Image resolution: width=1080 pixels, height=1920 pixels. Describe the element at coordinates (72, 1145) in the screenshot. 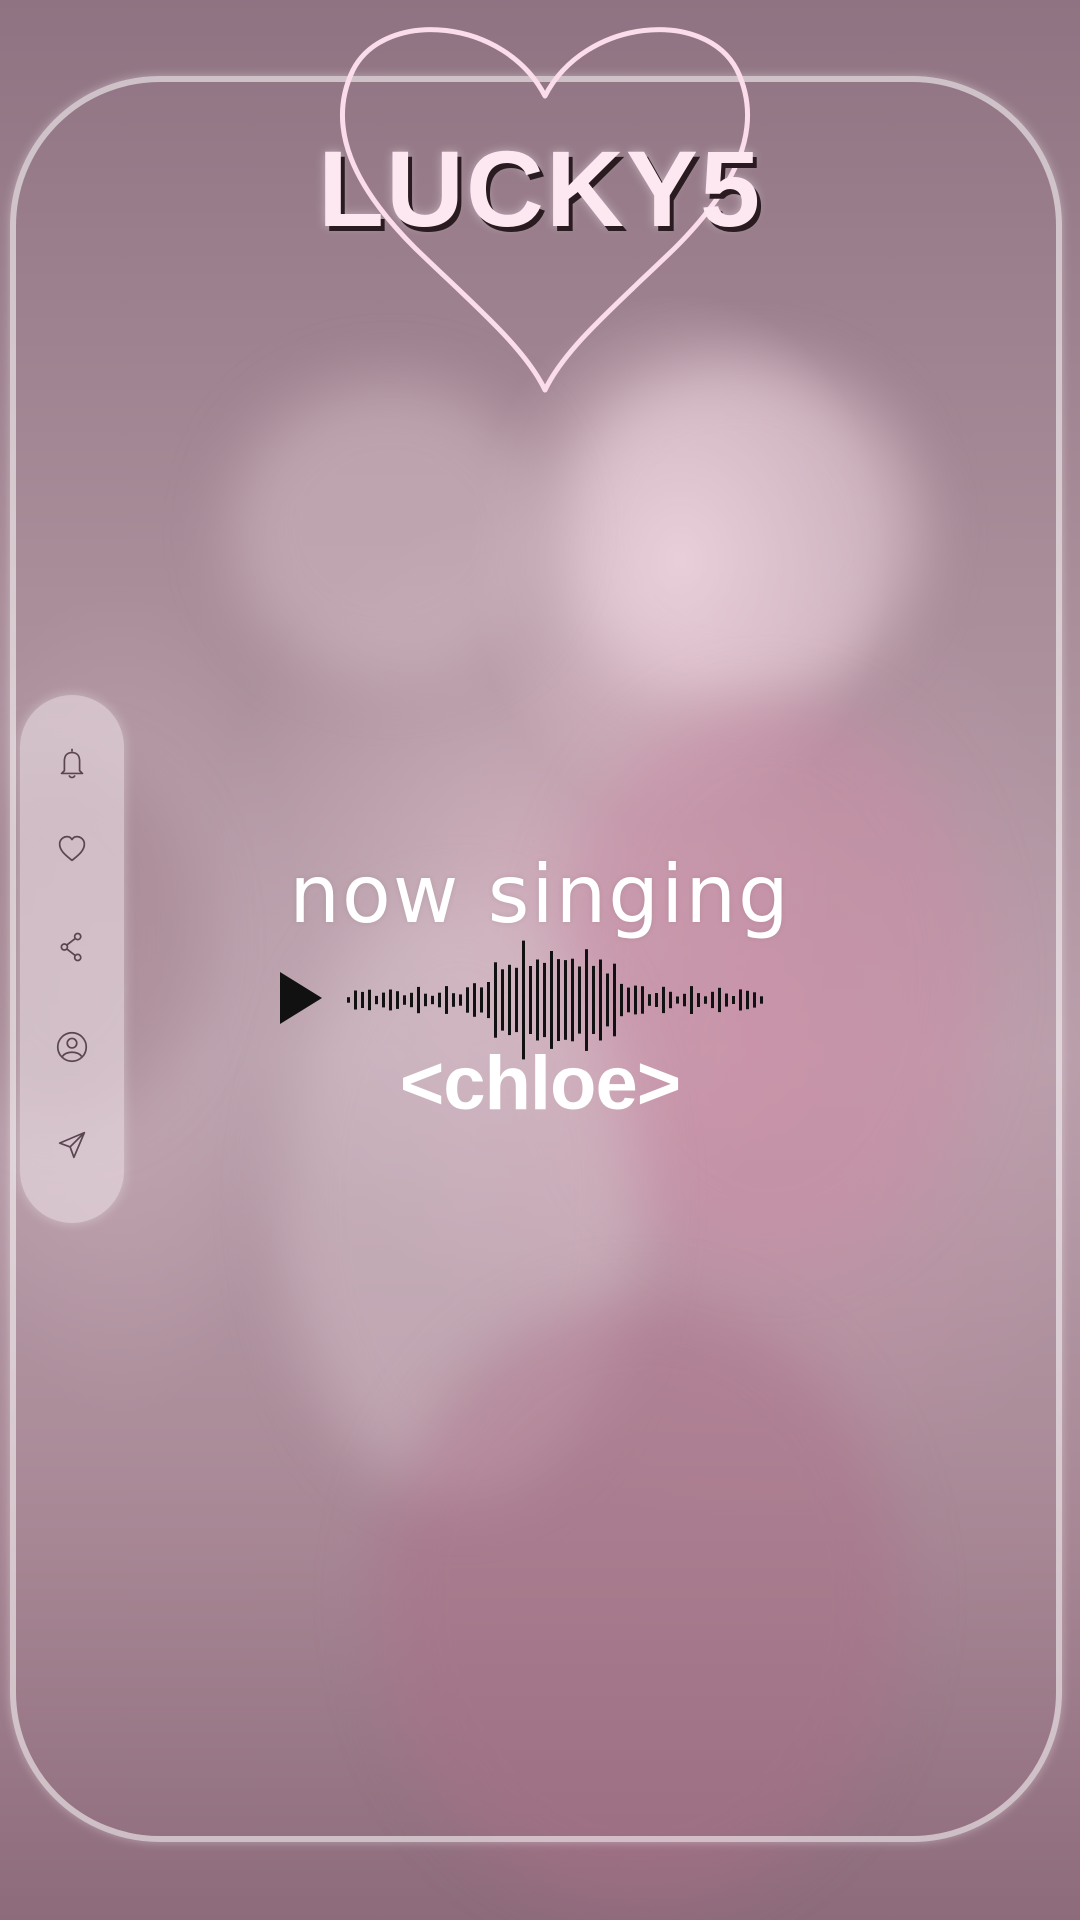

I see `send-icon` at that location.